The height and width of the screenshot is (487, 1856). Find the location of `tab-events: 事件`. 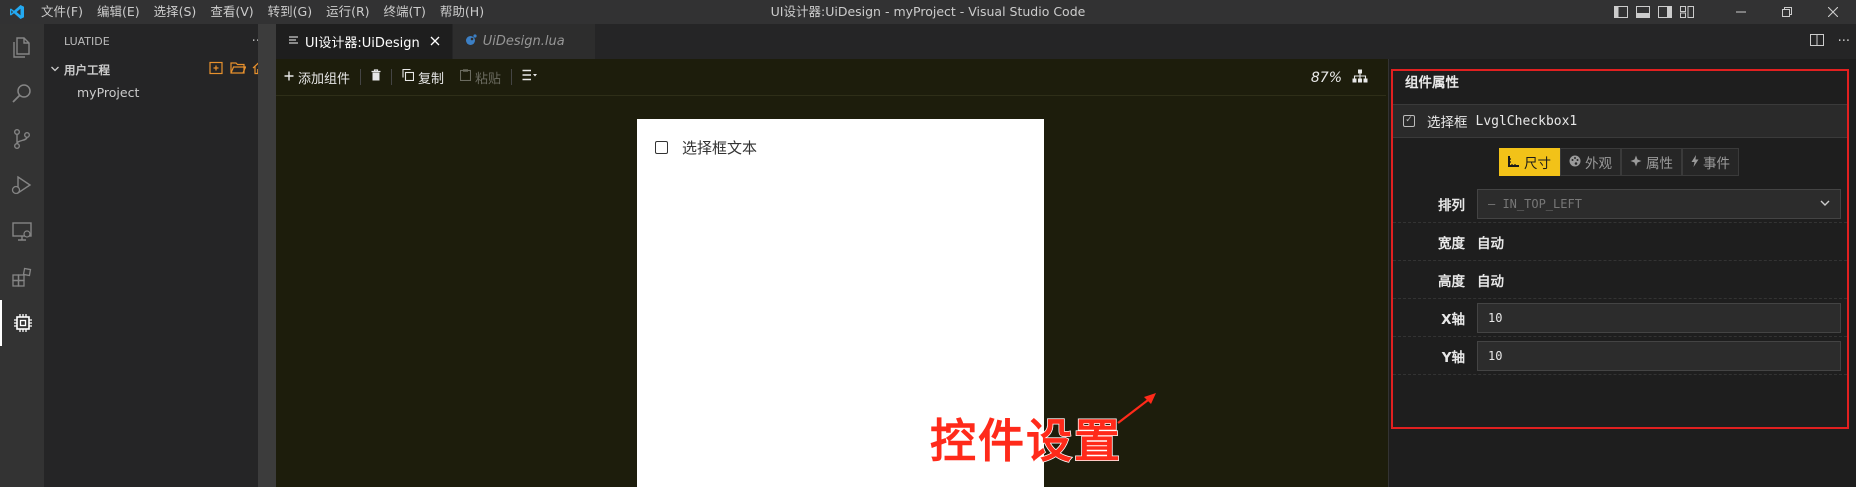

tab-events: 事件 is located at coordinates (1710, 162).